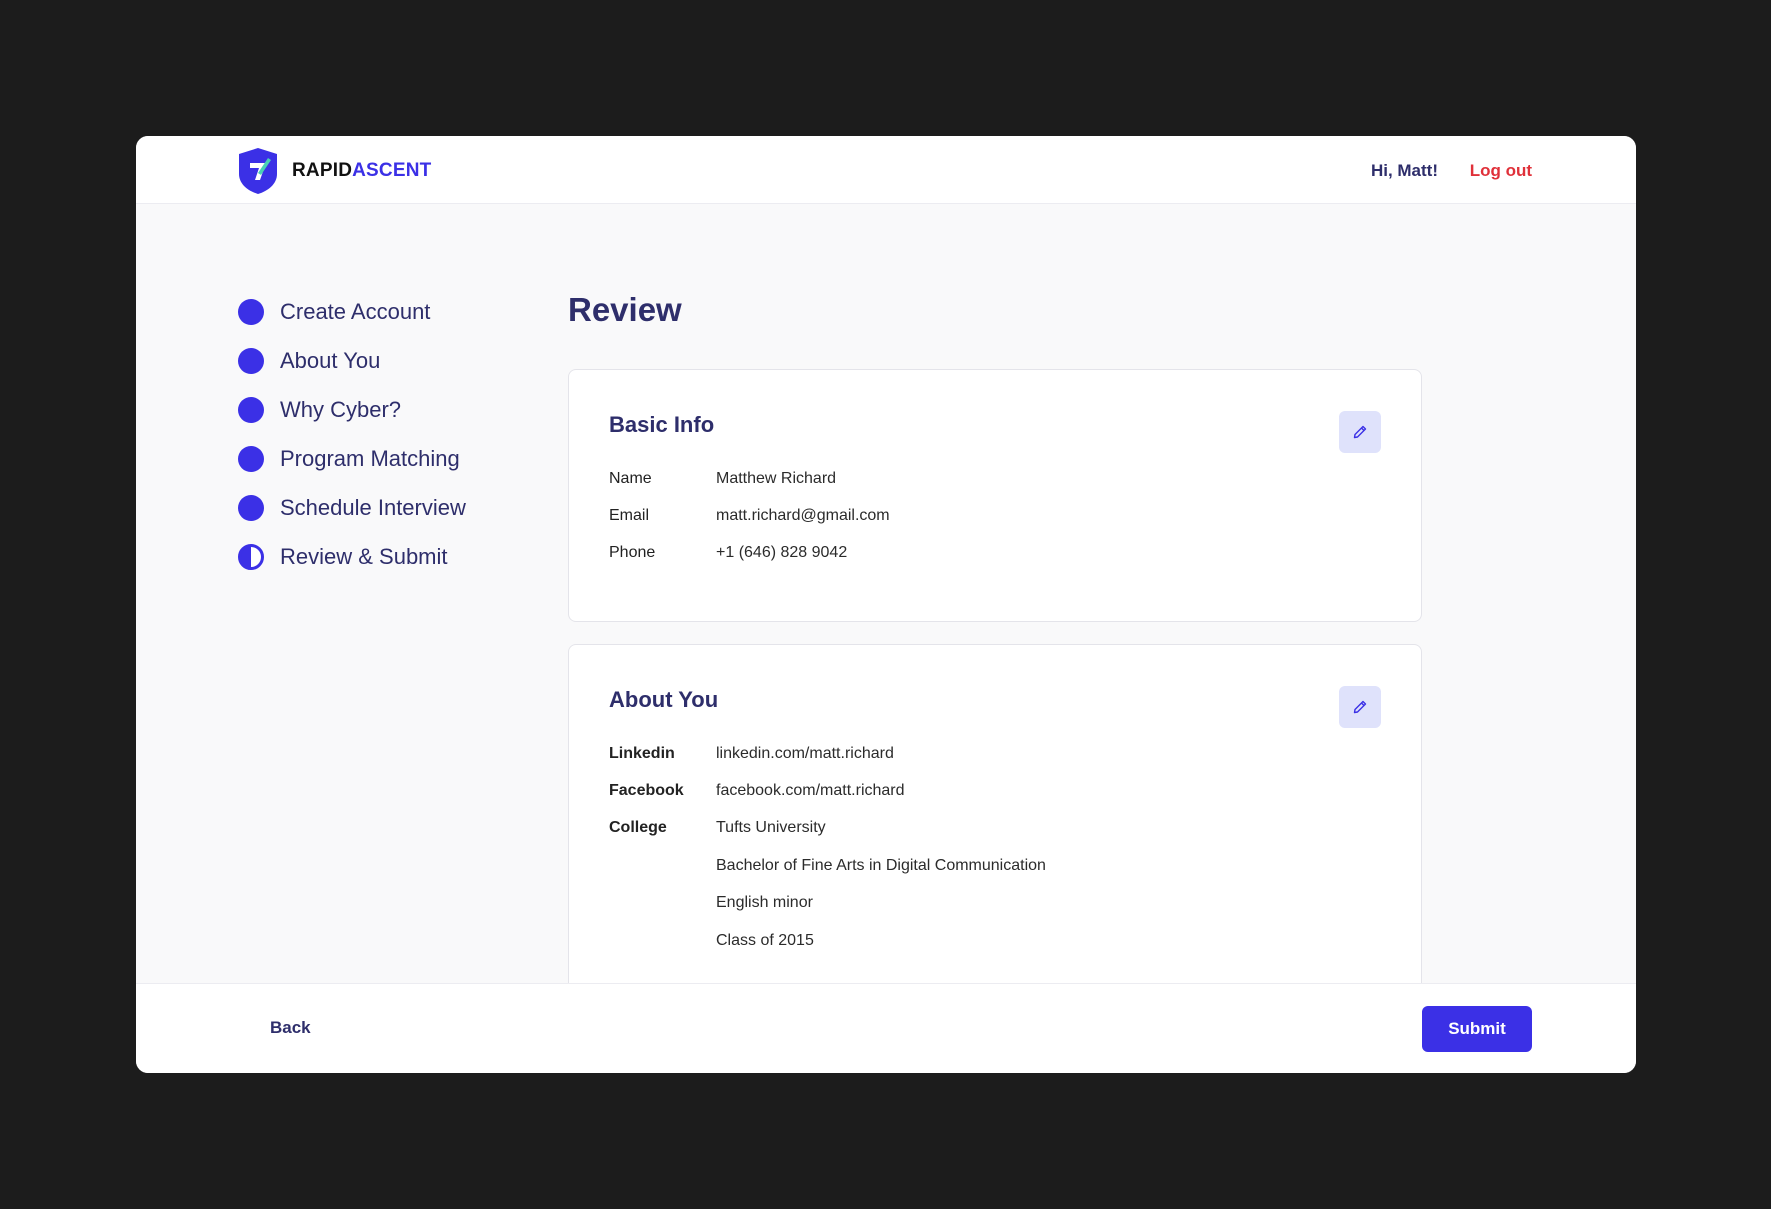  Describe the element at coordinates (886, 170) in the screenshot. I see `top-bar: RAPIDASCENT Hi, Matt! Log out` at that location.